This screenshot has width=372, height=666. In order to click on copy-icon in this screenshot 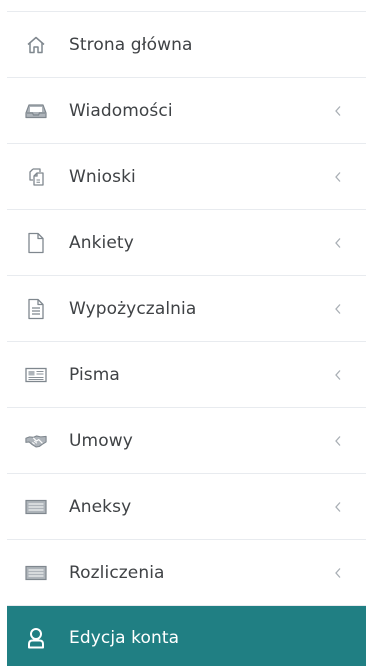, I will do `click(36, 177)`.